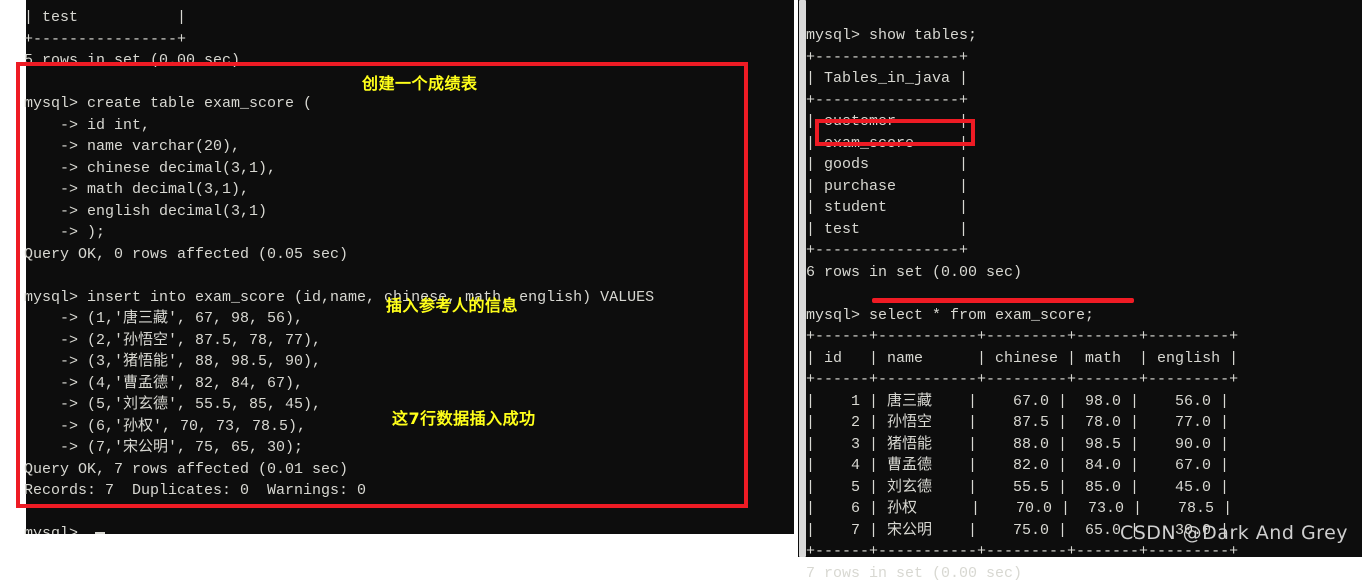  Describe the element at coordinates (802, 278) in the screenshot. I see `scrollbar-thumb` at that location.